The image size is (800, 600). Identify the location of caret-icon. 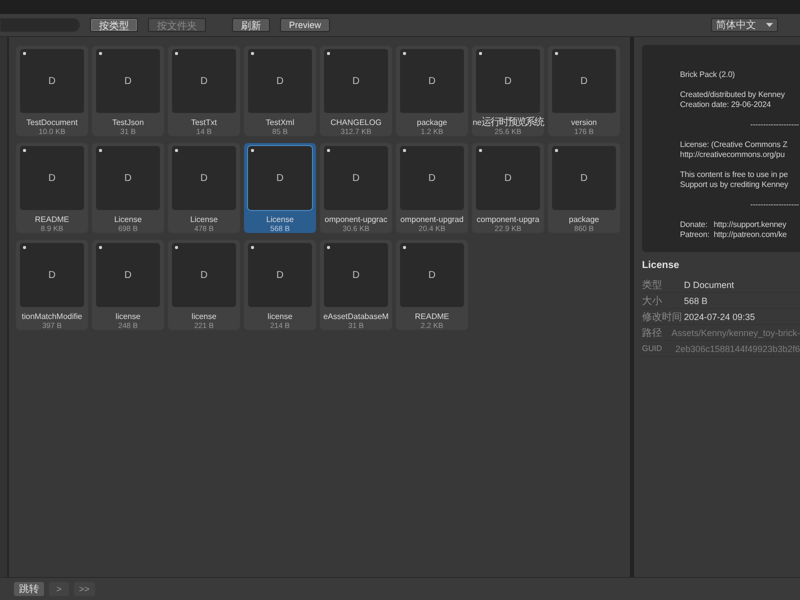
(769, 25).